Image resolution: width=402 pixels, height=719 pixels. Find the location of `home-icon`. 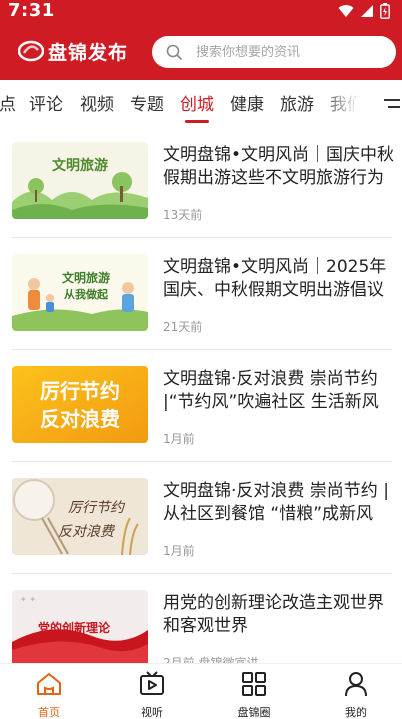

home-icon is located at coordinates (49, 684).